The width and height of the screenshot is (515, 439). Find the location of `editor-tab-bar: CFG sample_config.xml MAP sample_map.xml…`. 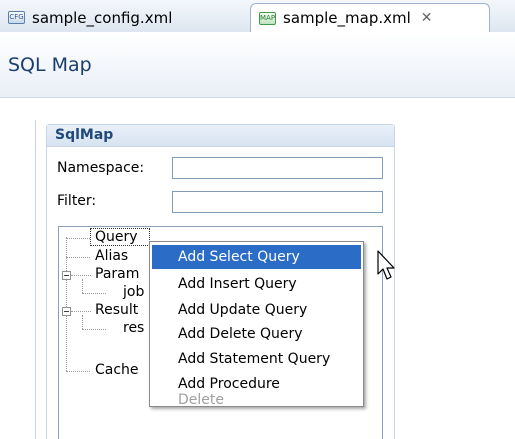

editor-tab-bar: CFG sample_config.xml MAP sample_map.xml… is located at coordinates (257, 16).